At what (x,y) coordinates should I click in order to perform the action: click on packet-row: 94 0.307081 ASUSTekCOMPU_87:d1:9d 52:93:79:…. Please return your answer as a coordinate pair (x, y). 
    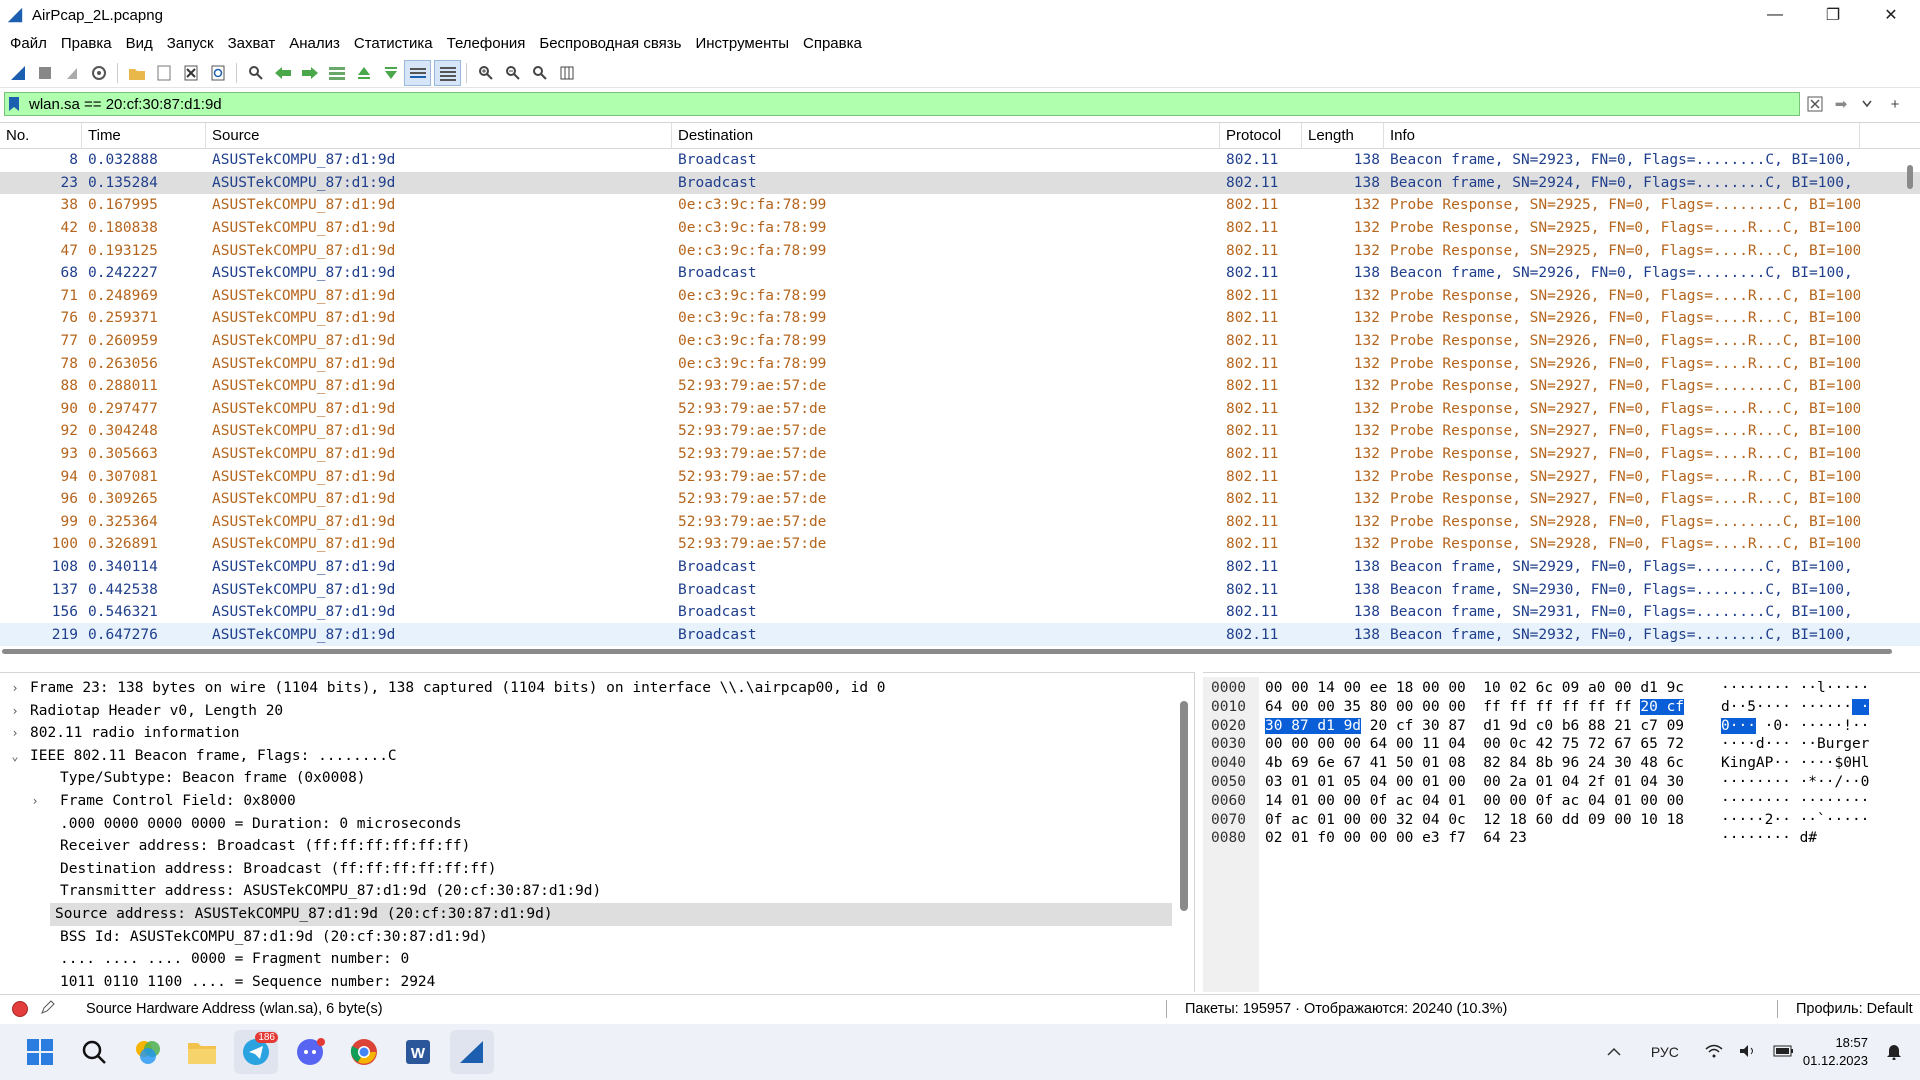
    Looking at the image, I should click on (960, 476).